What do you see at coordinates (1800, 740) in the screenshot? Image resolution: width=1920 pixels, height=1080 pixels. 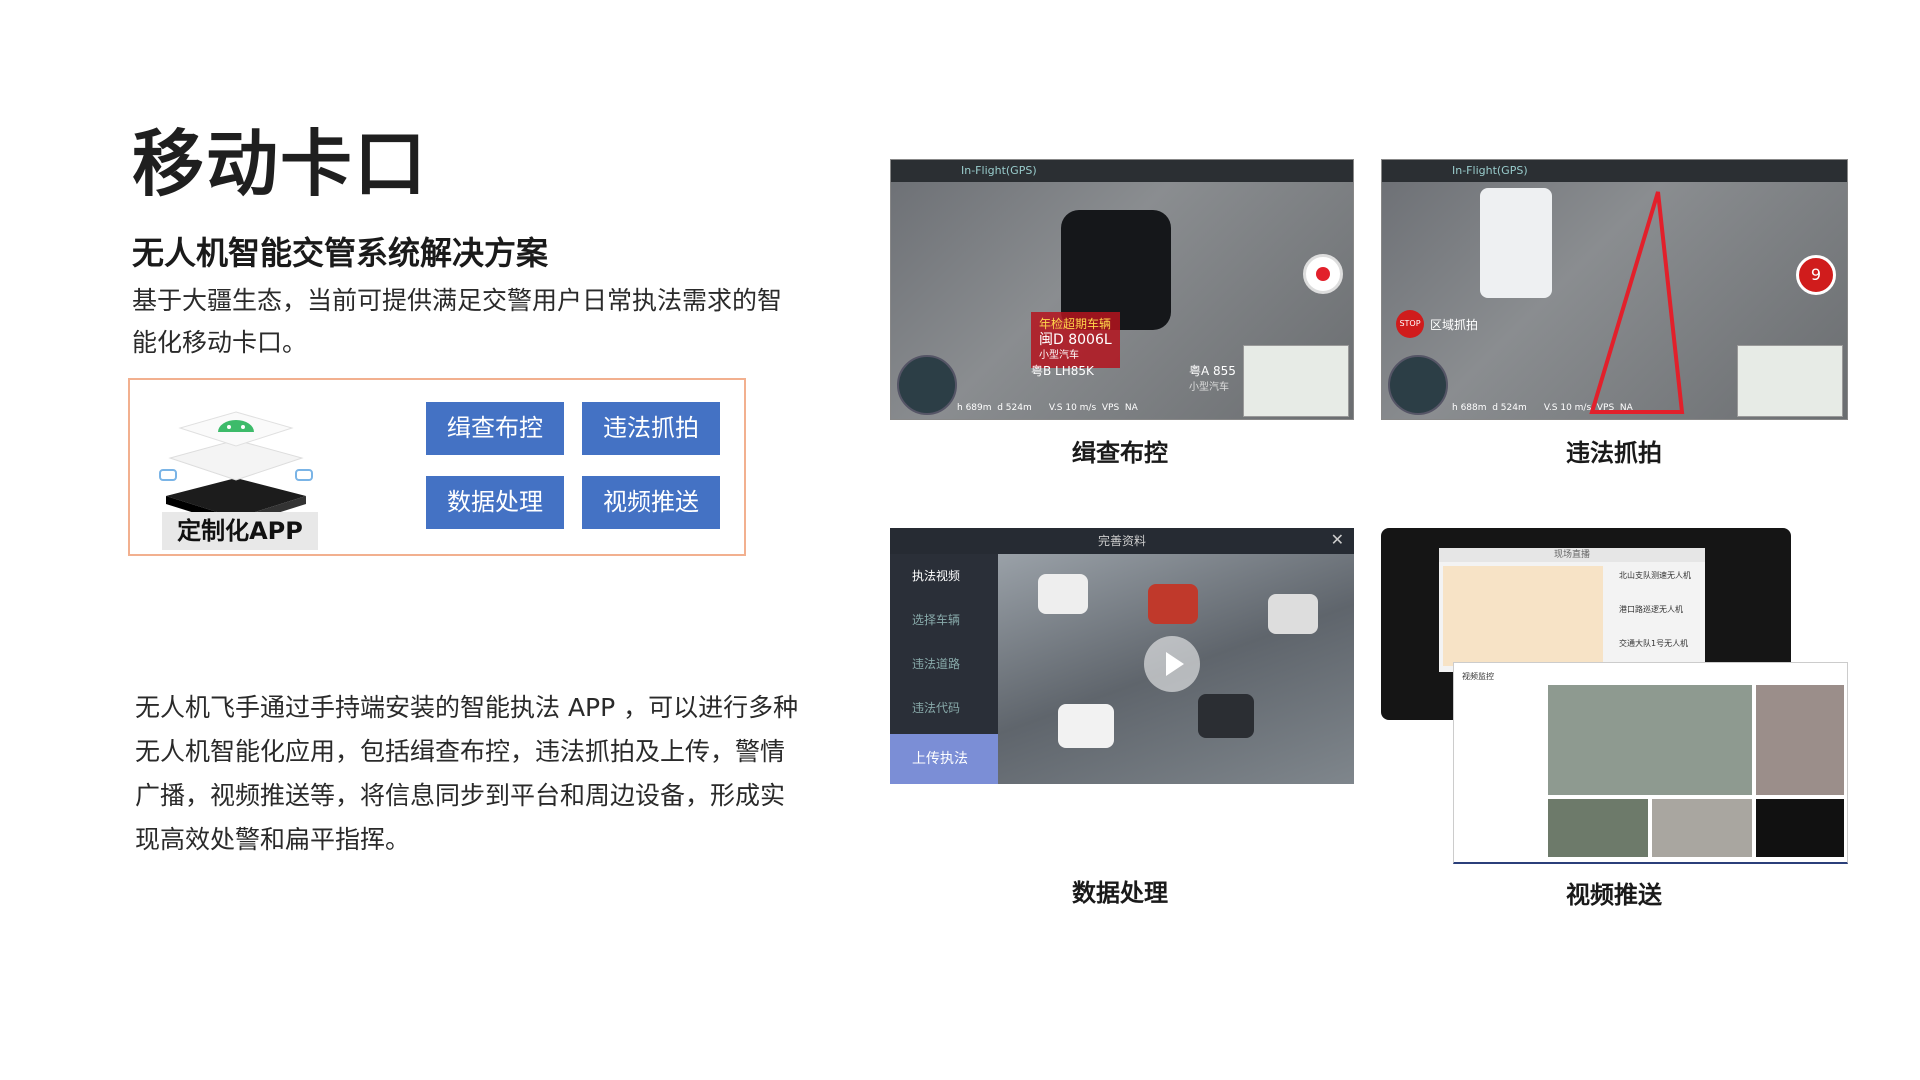 I see `monitor-side-video` at bounding box center [1800, 740].